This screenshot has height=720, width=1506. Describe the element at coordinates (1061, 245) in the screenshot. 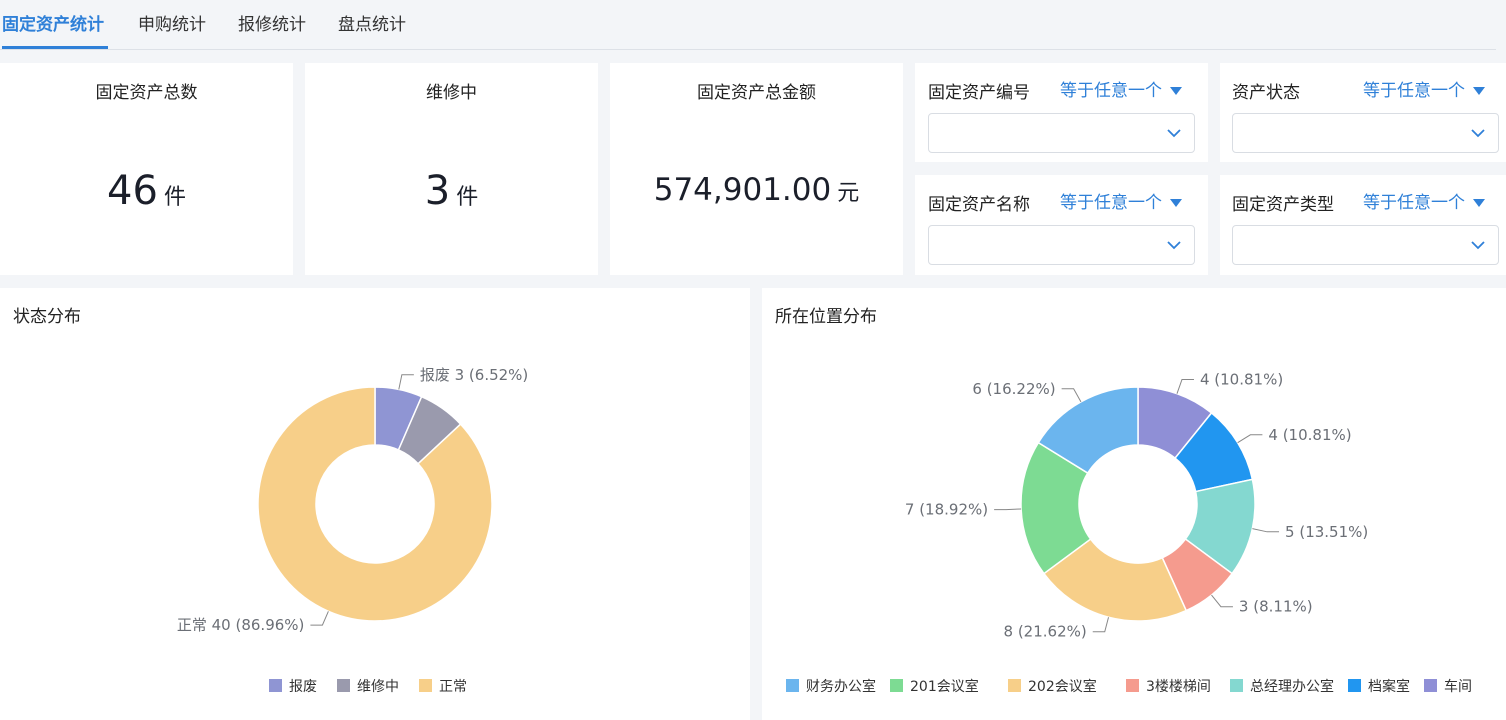

I see `filter-asset-name-select` at that location.